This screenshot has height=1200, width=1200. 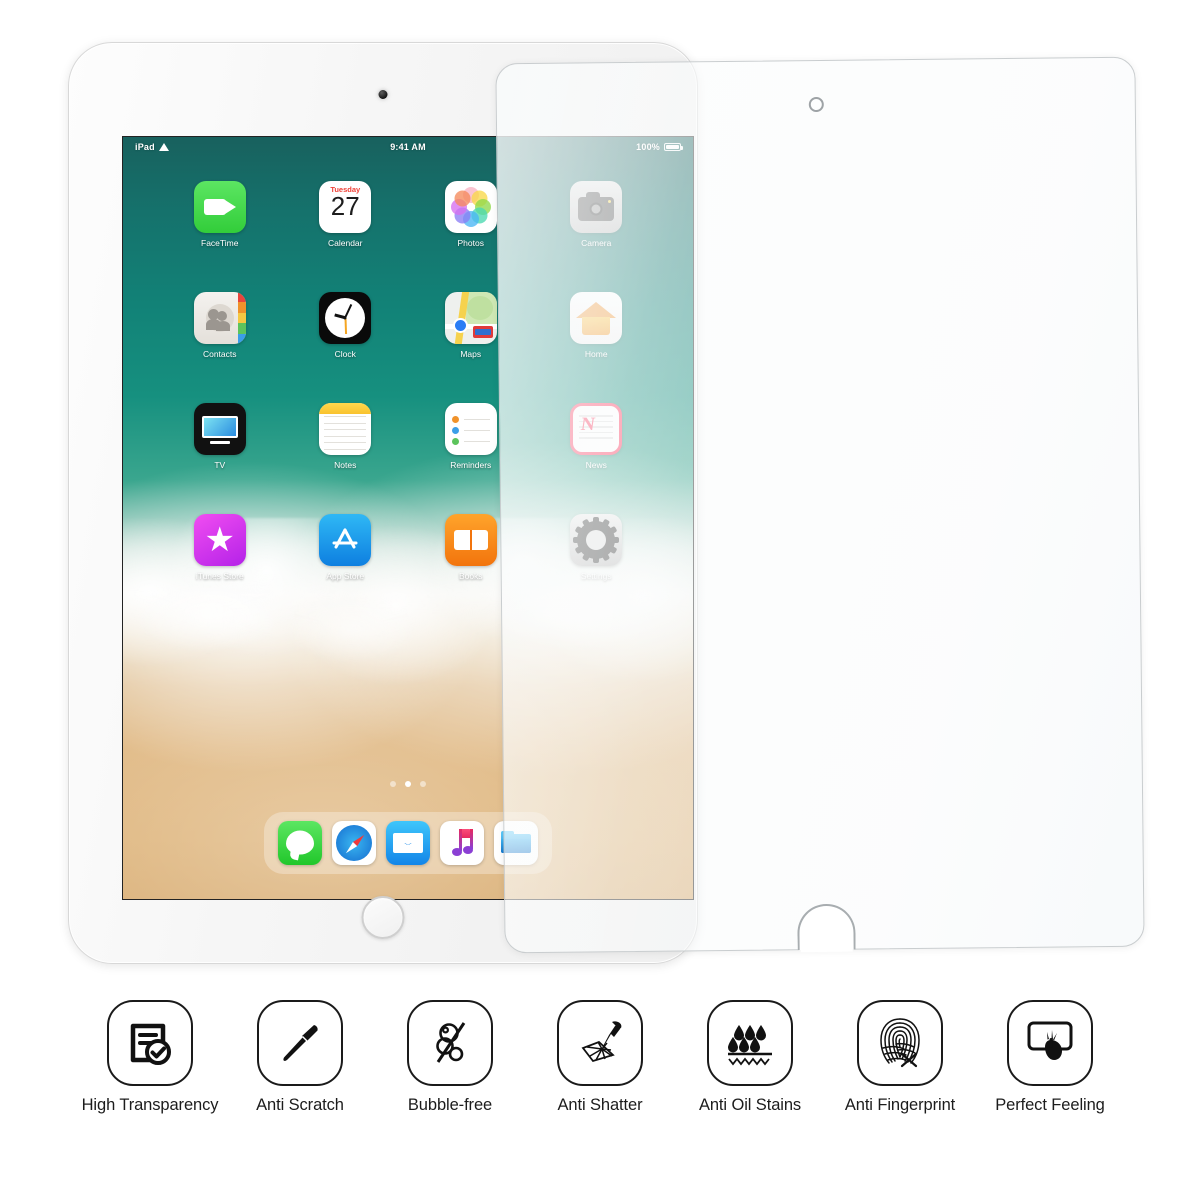 What do you see at coordinates (1050, 1105) in the screenshot?
I see `feature-label: Perfect Feeling` at bounding box center [1050, 1105].